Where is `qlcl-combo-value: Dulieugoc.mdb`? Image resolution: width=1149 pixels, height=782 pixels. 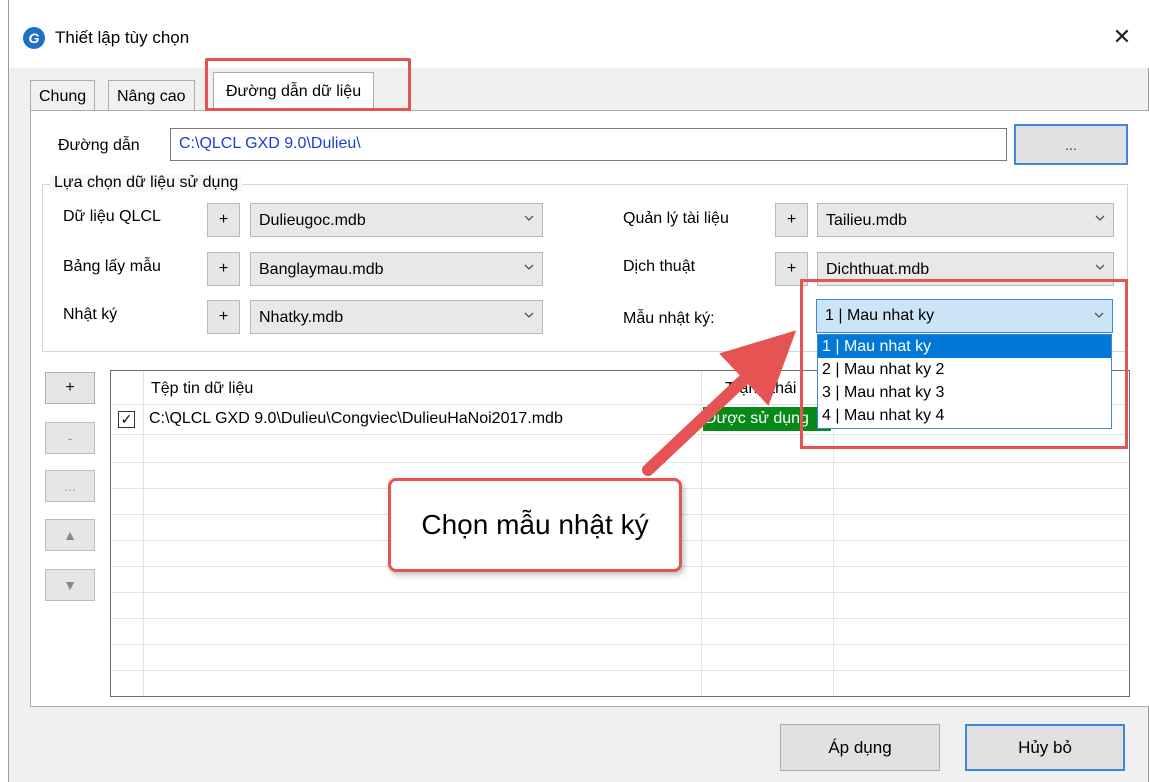 qlcl-combo-value: Dulieugoc.mdb is located at coordinates (312, 220).